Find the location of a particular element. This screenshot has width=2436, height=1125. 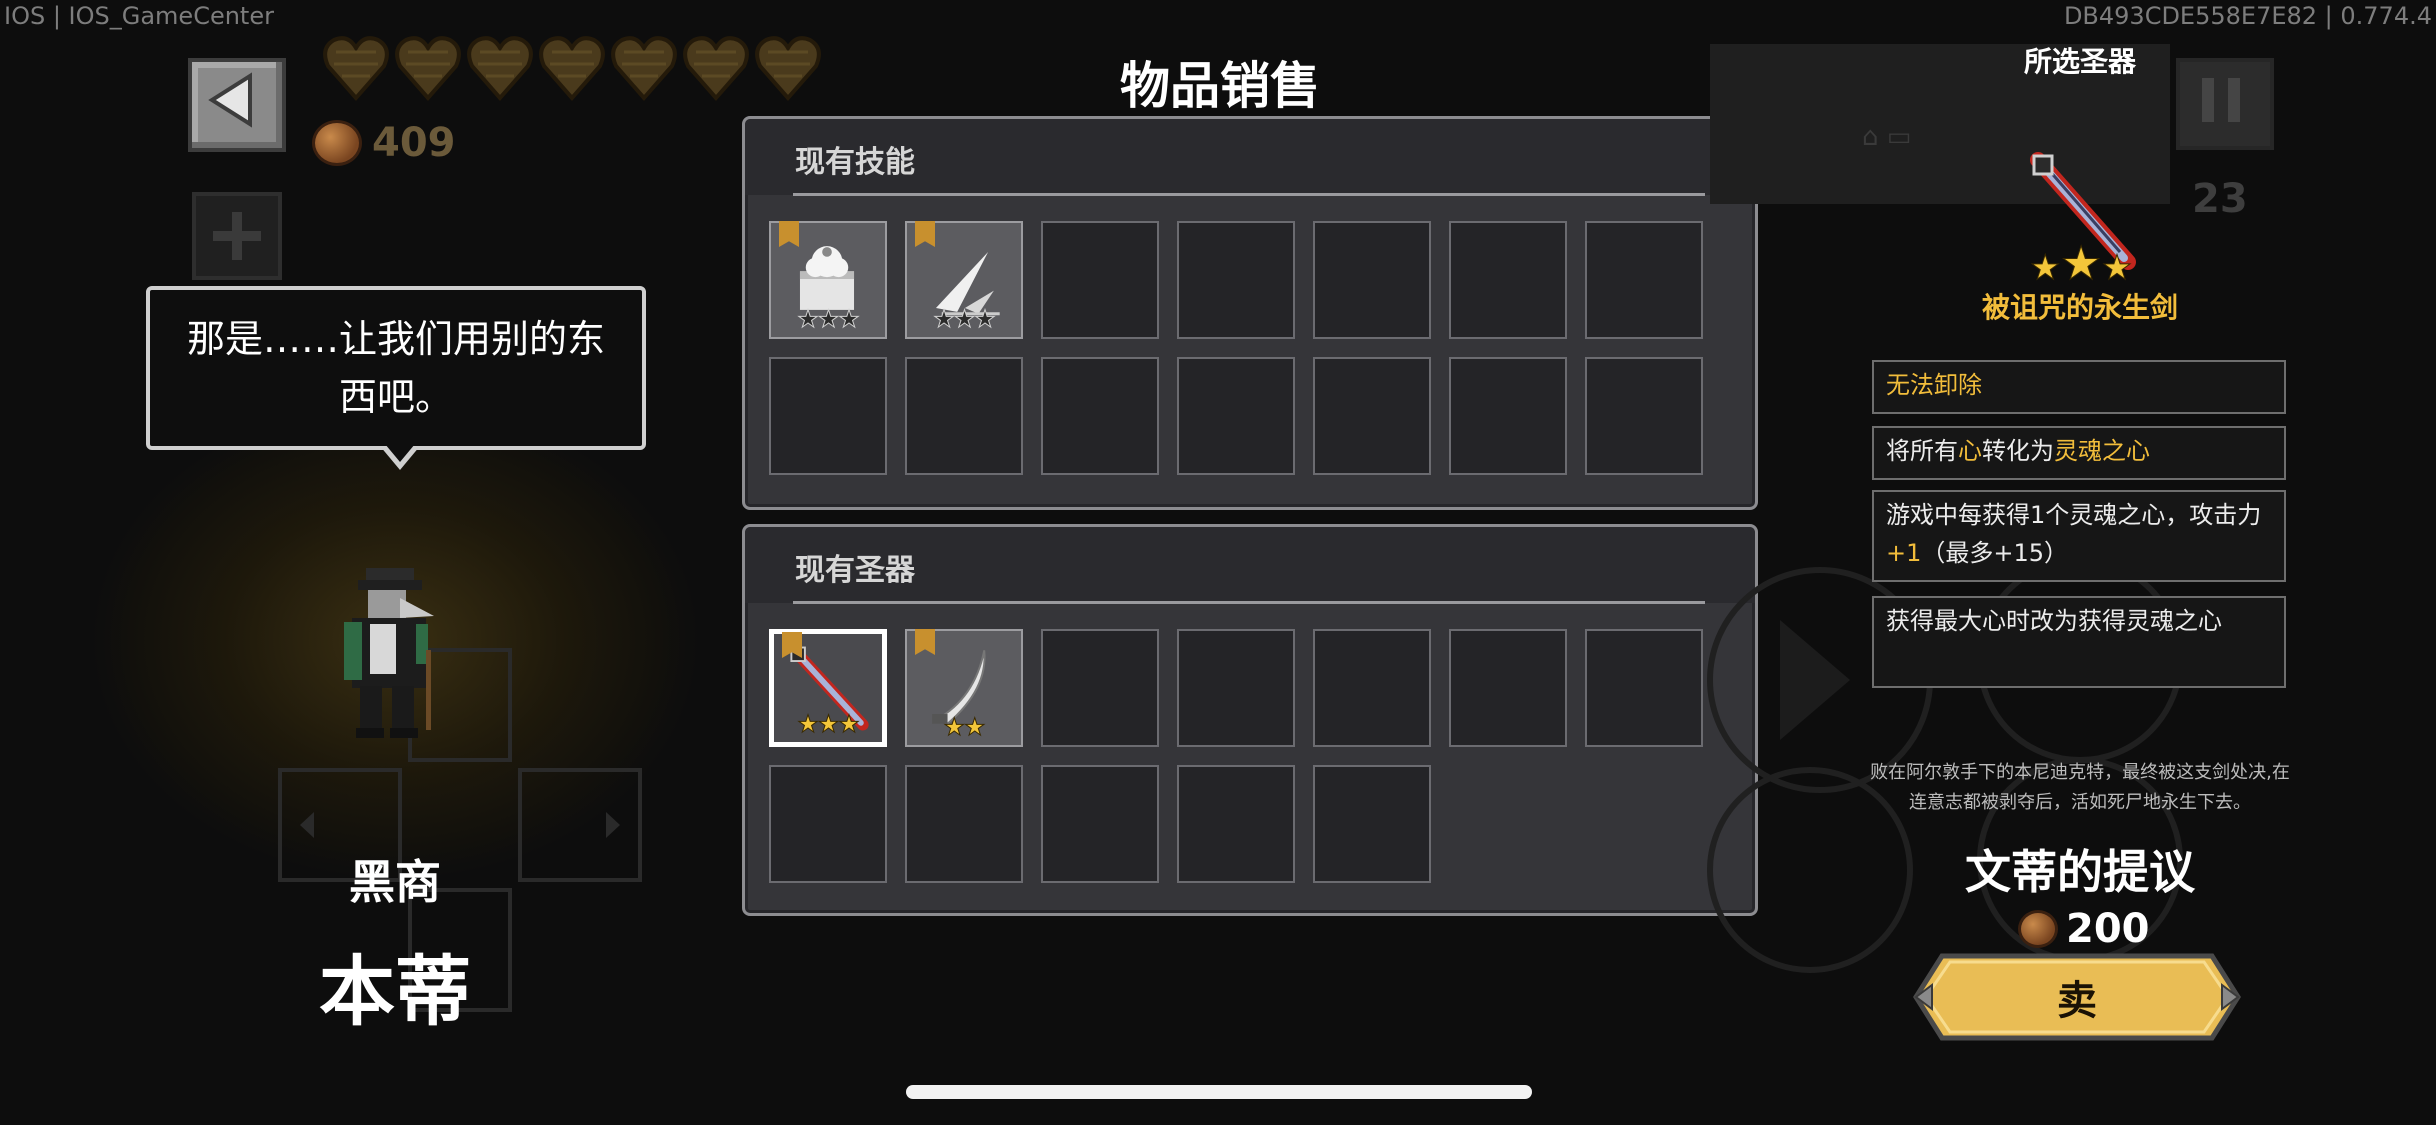

pause-button is located at coordinates (2225, 104).